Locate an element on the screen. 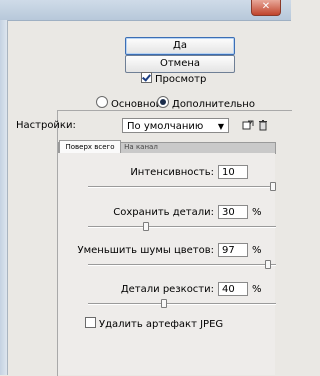 The height and width of the screenshot is (376, 320). reduce-color-noise-unit: % is located at coordinates (257, 250).